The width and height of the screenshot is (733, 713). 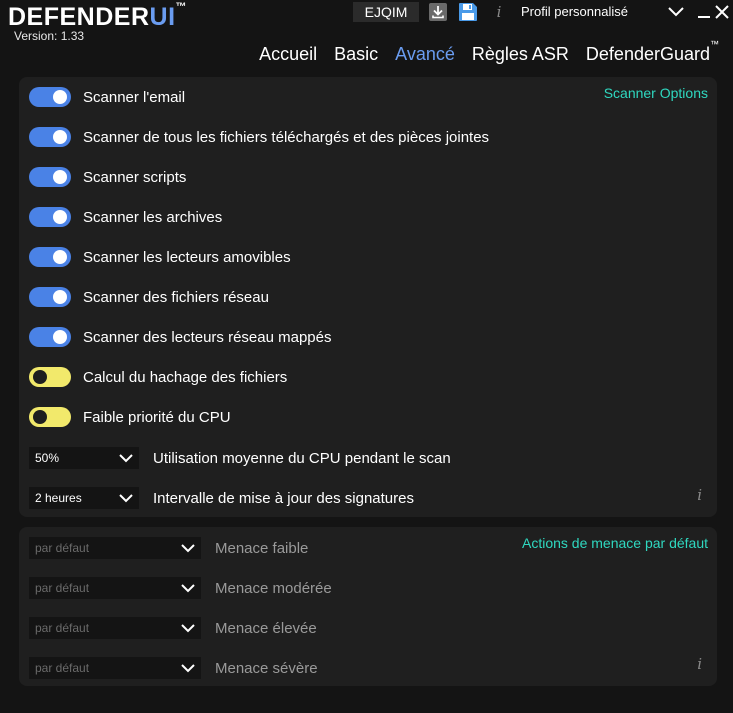 What do you see at coordinates (79, 17) in the screenshot?
I see `logo-main: DEFENDER` at bounding box center [79, 17].